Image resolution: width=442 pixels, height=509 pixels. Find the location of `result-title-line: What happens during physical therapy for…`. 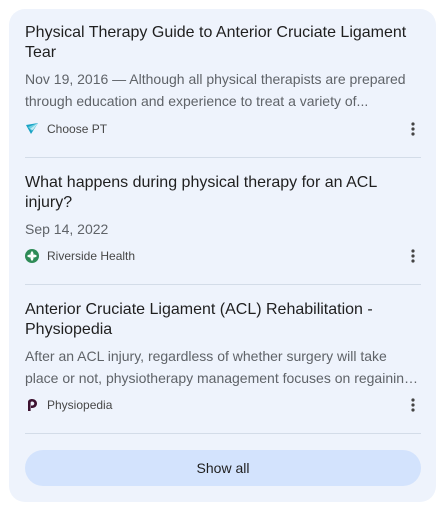

result-title-line: What happens during physical therapy for… is located at coordinates (223, 183).